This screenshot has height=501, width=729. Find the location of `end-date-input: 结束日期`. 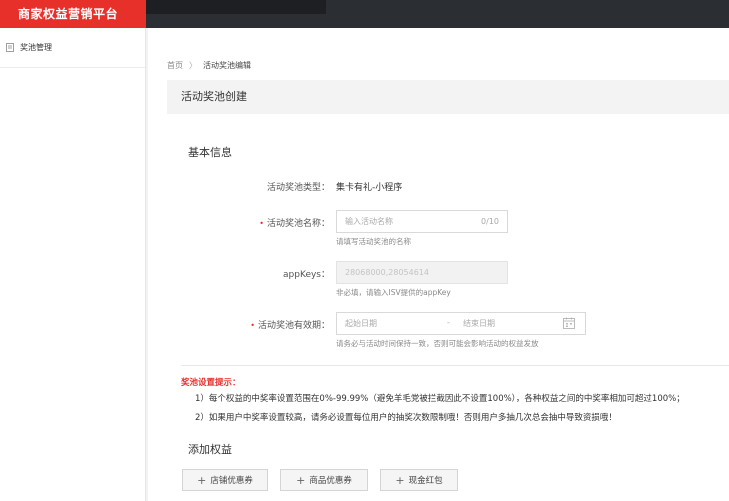

end-date-input: 结束日期 is located at coordinates (479, 323).